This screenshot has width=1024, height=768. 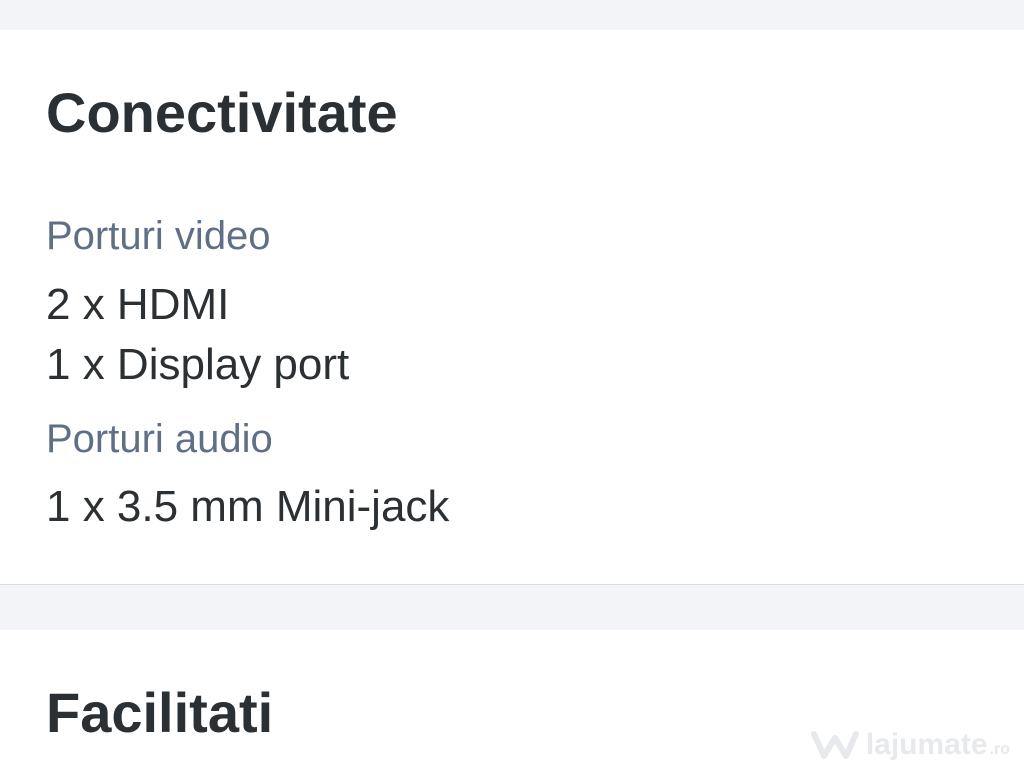 What do you see at coordinates (835, 745) in the screenshot?
I see `w-logo-icon` at bounding box center [835, 745].